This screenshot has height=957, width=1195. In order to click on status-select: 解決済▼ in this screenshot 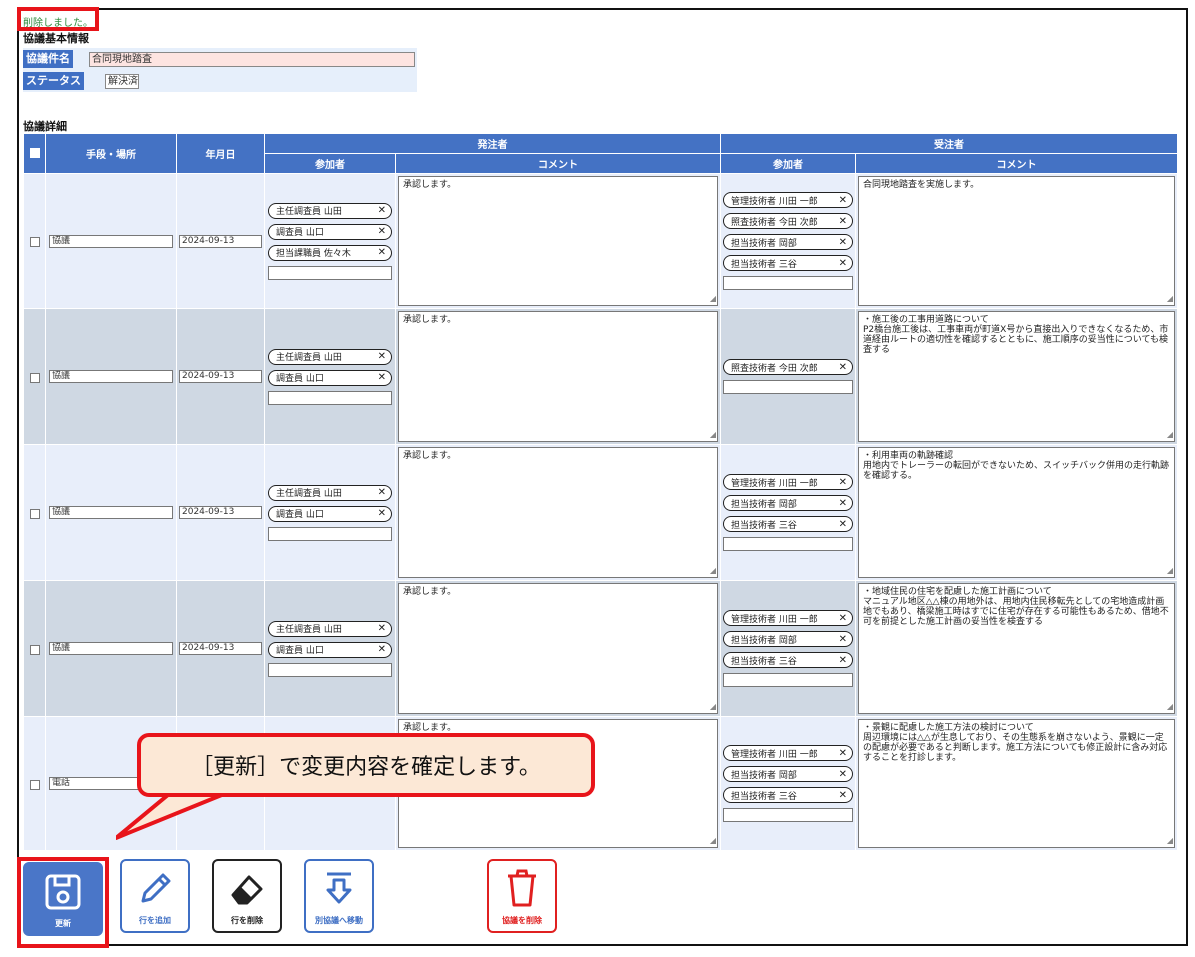, I will do `click(122, 81)`.